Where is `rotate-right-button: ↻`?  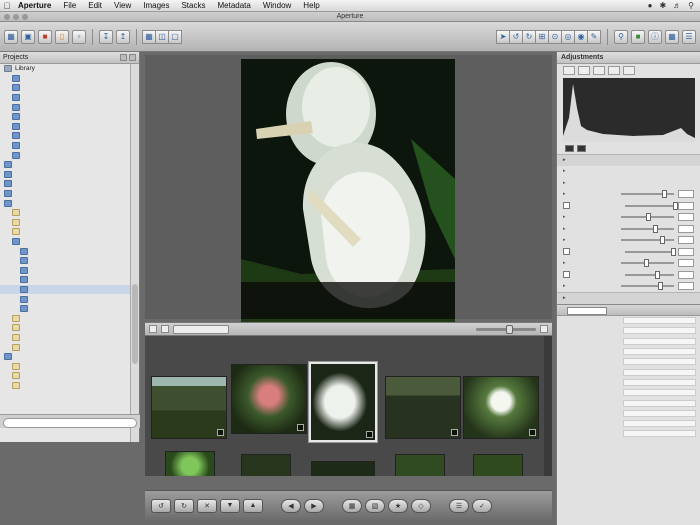
rotate-right-button: ↻ is located at coordinates (184, 505).